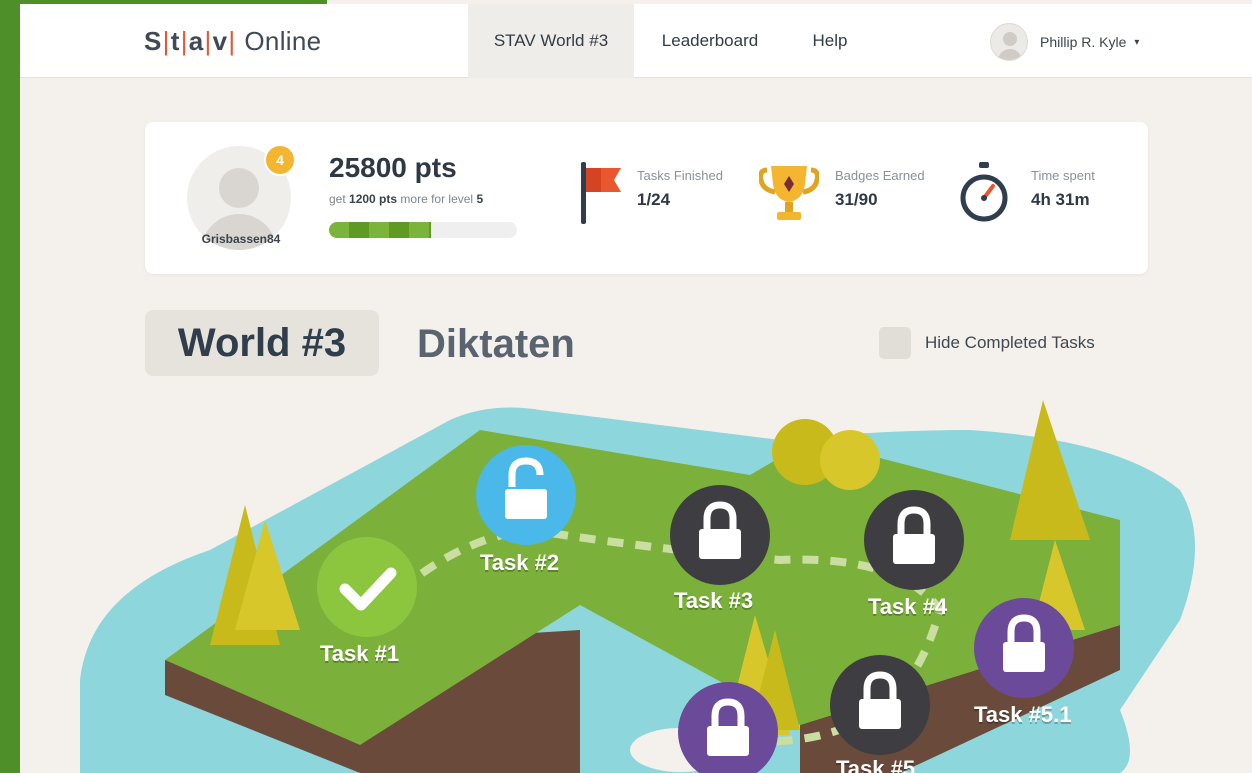  I want to click on time-spent-label: Time spent, so click(1063, 175).